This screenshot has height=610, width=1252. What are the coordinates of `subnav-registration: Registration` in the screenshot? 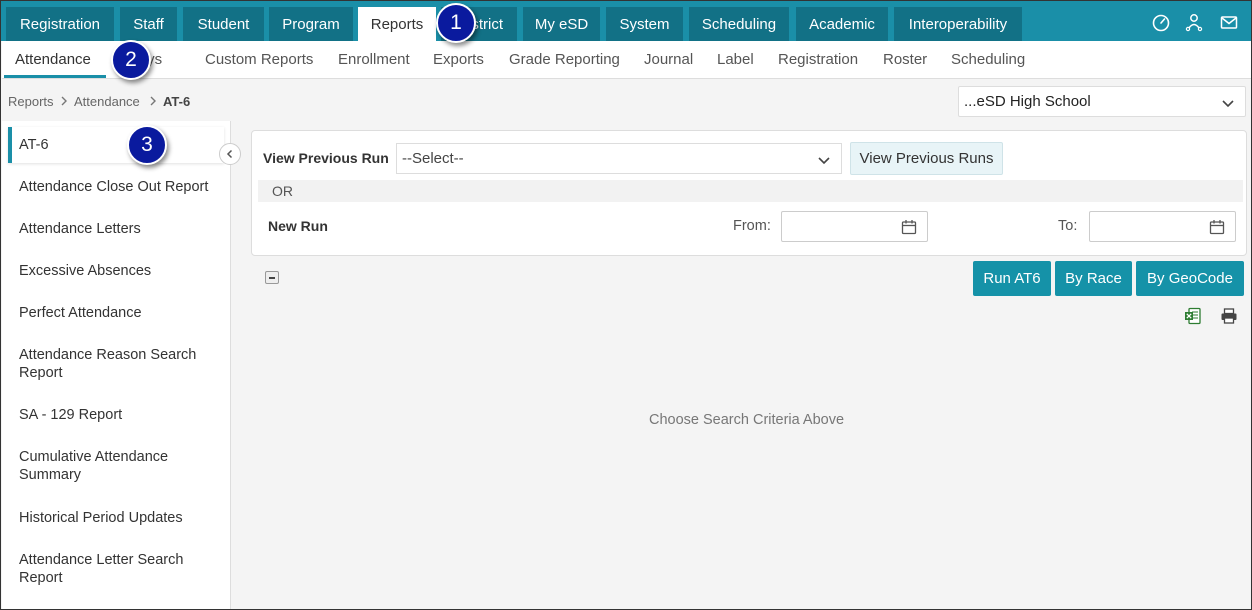 It's located at (818, 59).